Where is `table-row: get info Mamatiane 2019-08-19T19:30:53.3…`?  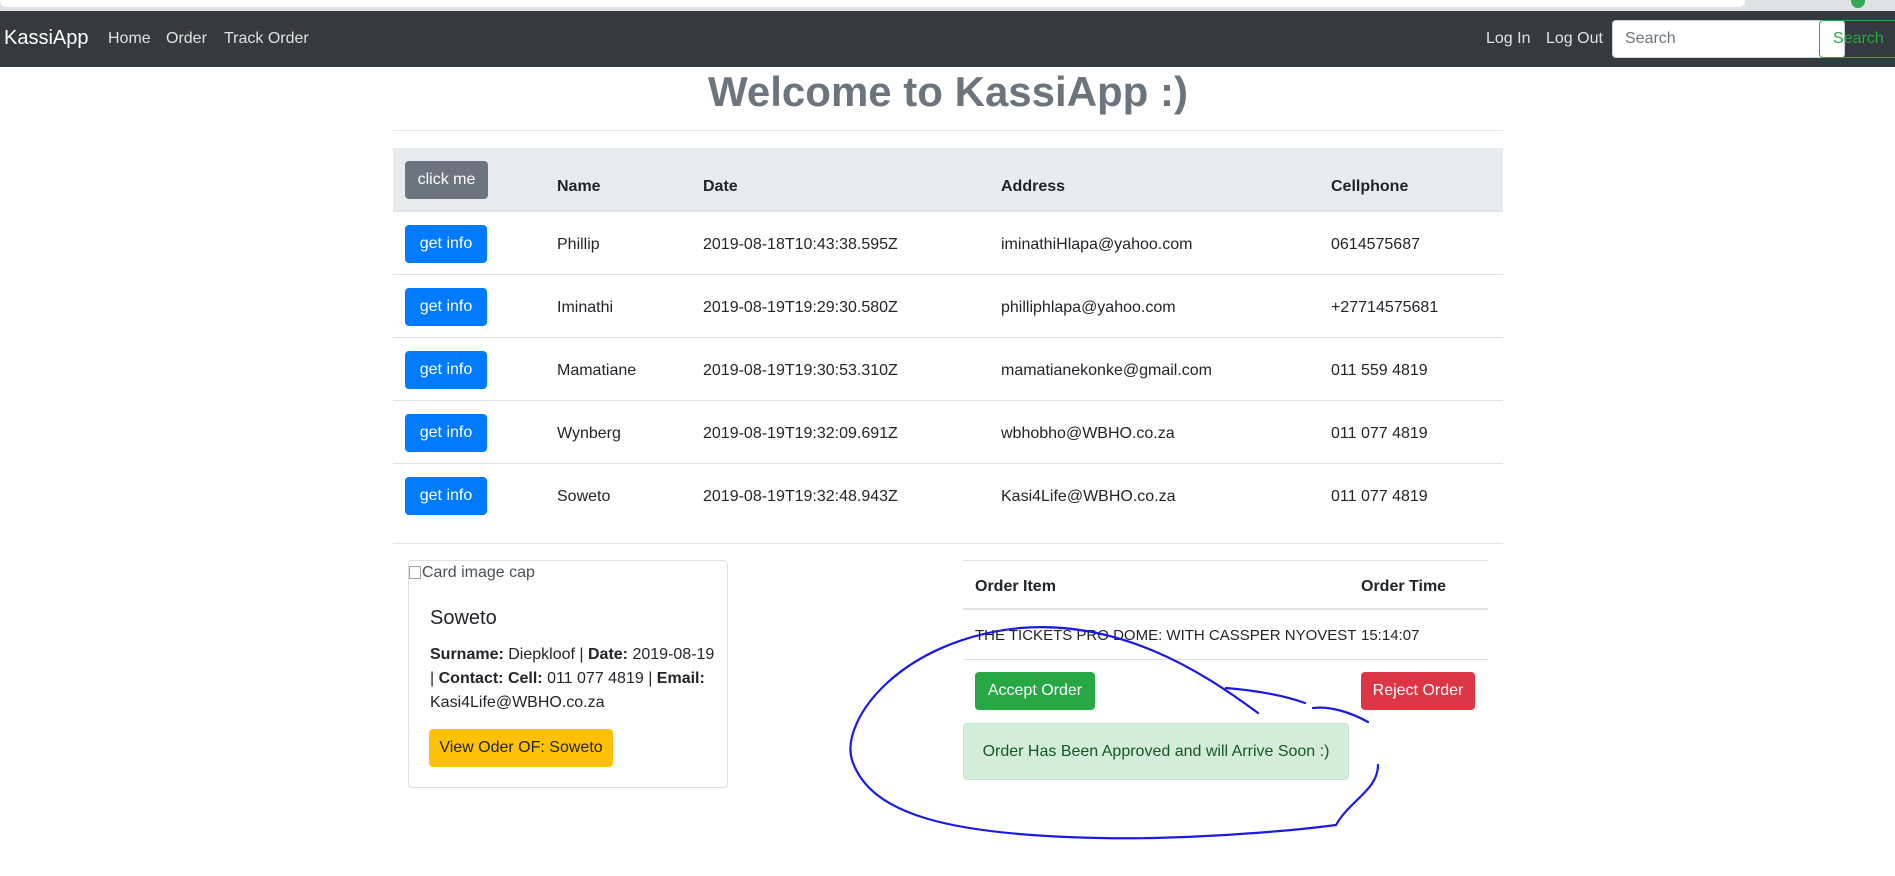 table-row: get info Mamatiane 2019-08-19T19:30:53.3… is located at coordinates (948, 369).